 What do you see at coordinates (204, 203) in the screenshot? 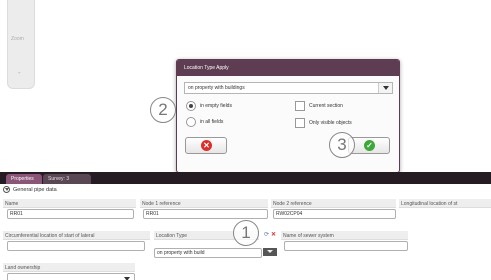
I see `header-node1-reference: Node 1 reference` at bounding box center [204, 203].